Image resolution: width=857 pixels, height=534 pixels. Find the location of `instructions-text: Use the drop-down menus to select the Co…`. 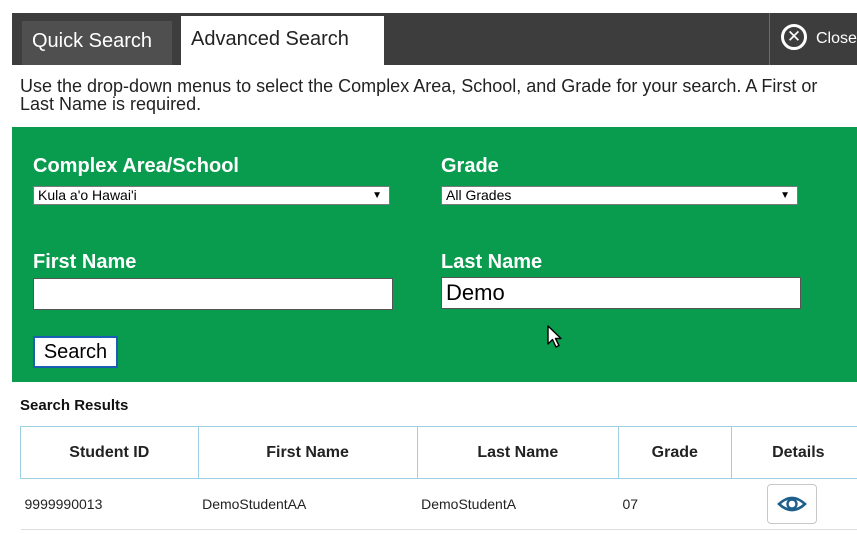

instructions-text: Use the drop-down menus to select the Co… is located at coordinates (419, 95).